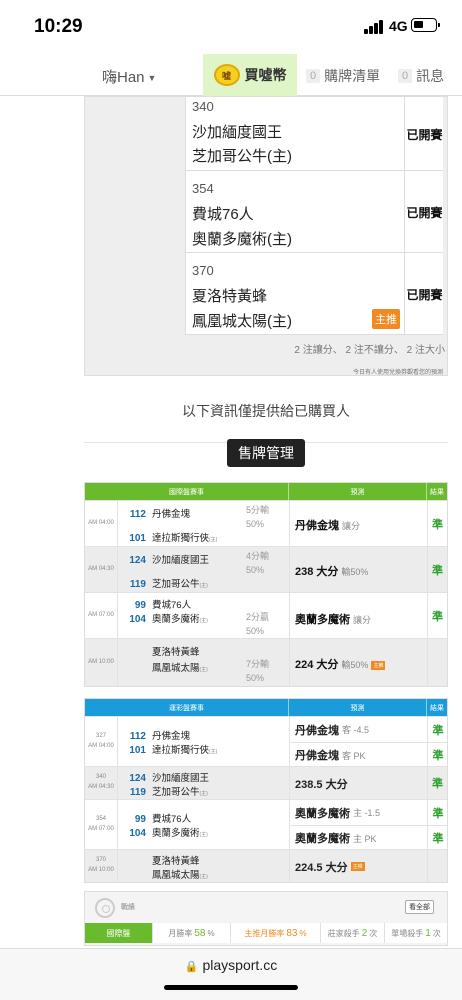 The image size is (462, 1000). What do you see at coordinates (100, 735) in the screenshot?
I see `game-number: 327` at bounding box center [100, 735].